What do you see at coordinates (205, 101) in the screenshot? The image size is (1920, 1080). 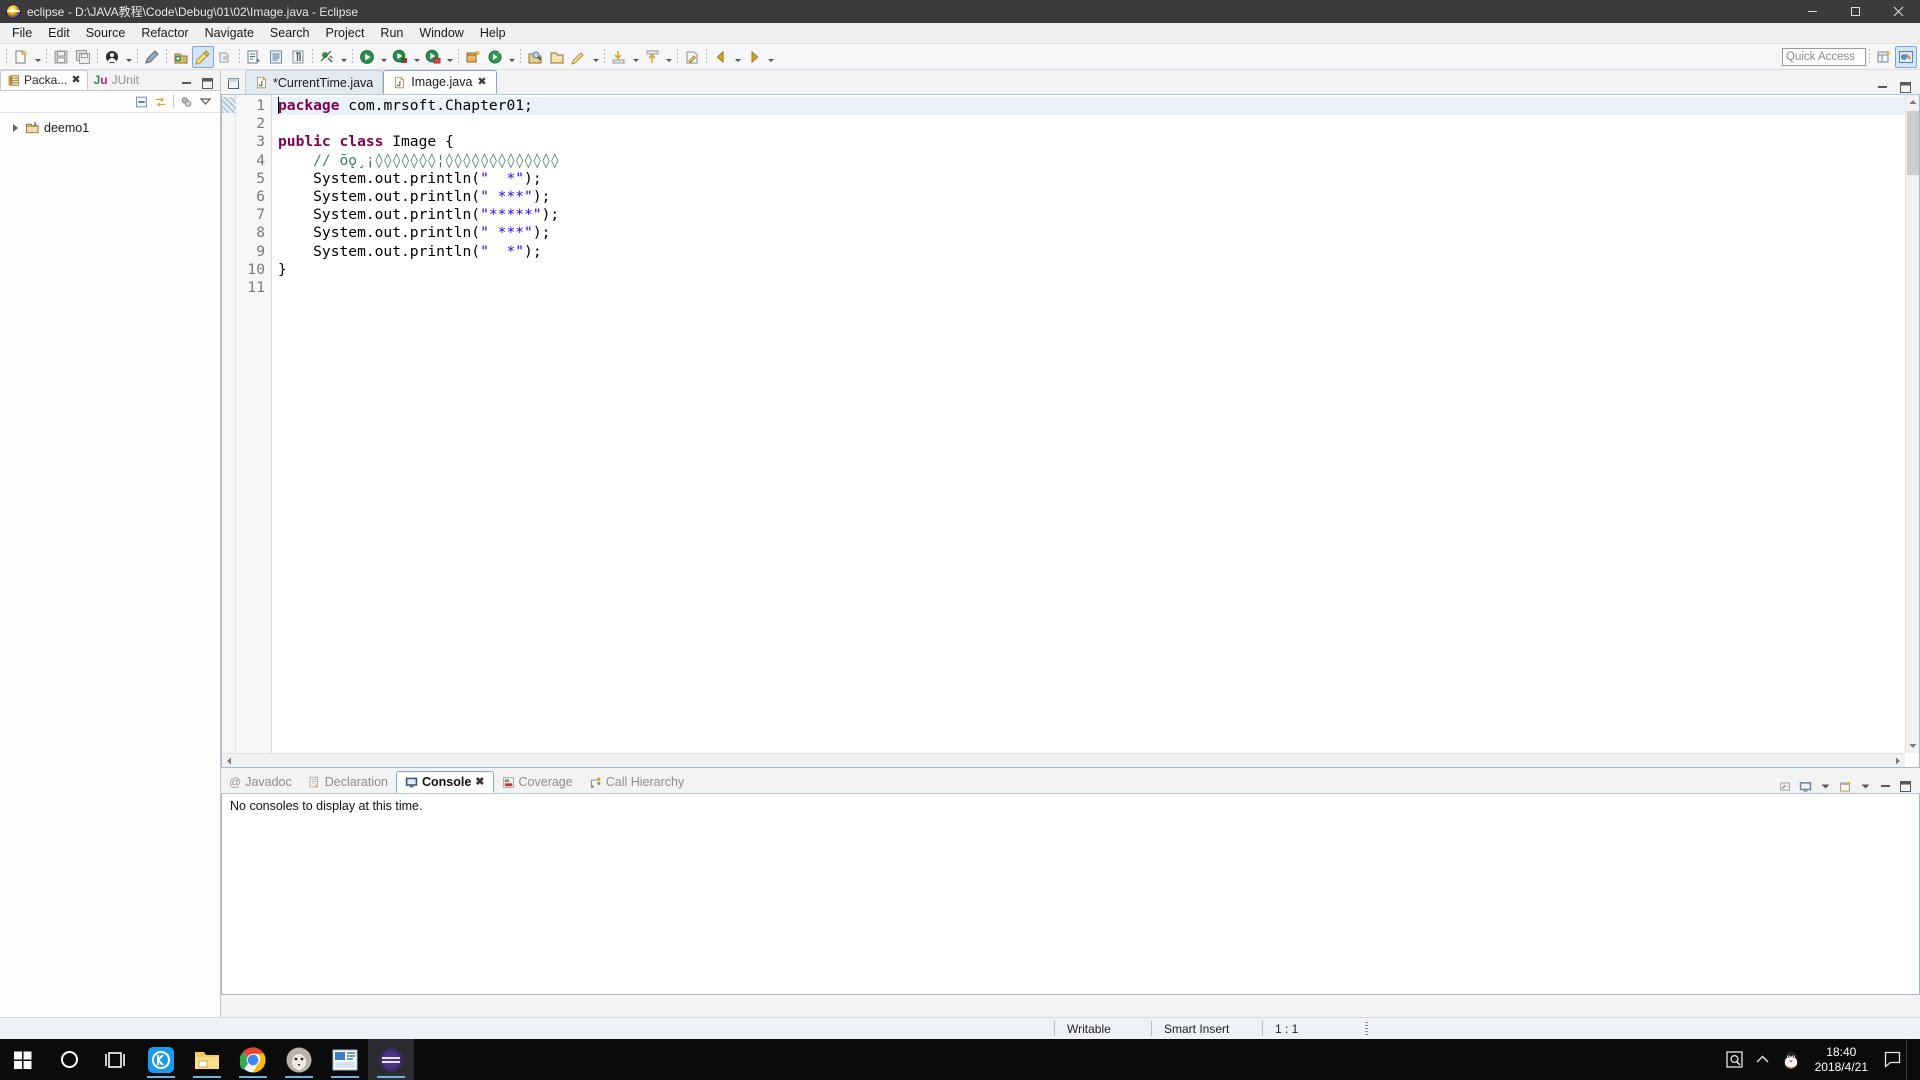 I see `view-menu-icon` at bounding box center [205, 101].